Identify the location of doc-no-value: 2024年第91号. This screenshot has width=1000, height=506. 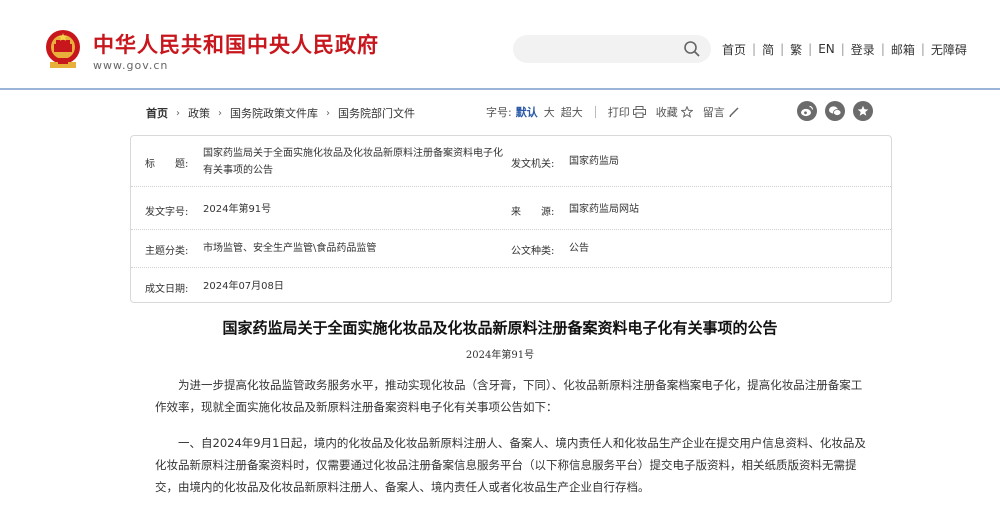
(237, 209).